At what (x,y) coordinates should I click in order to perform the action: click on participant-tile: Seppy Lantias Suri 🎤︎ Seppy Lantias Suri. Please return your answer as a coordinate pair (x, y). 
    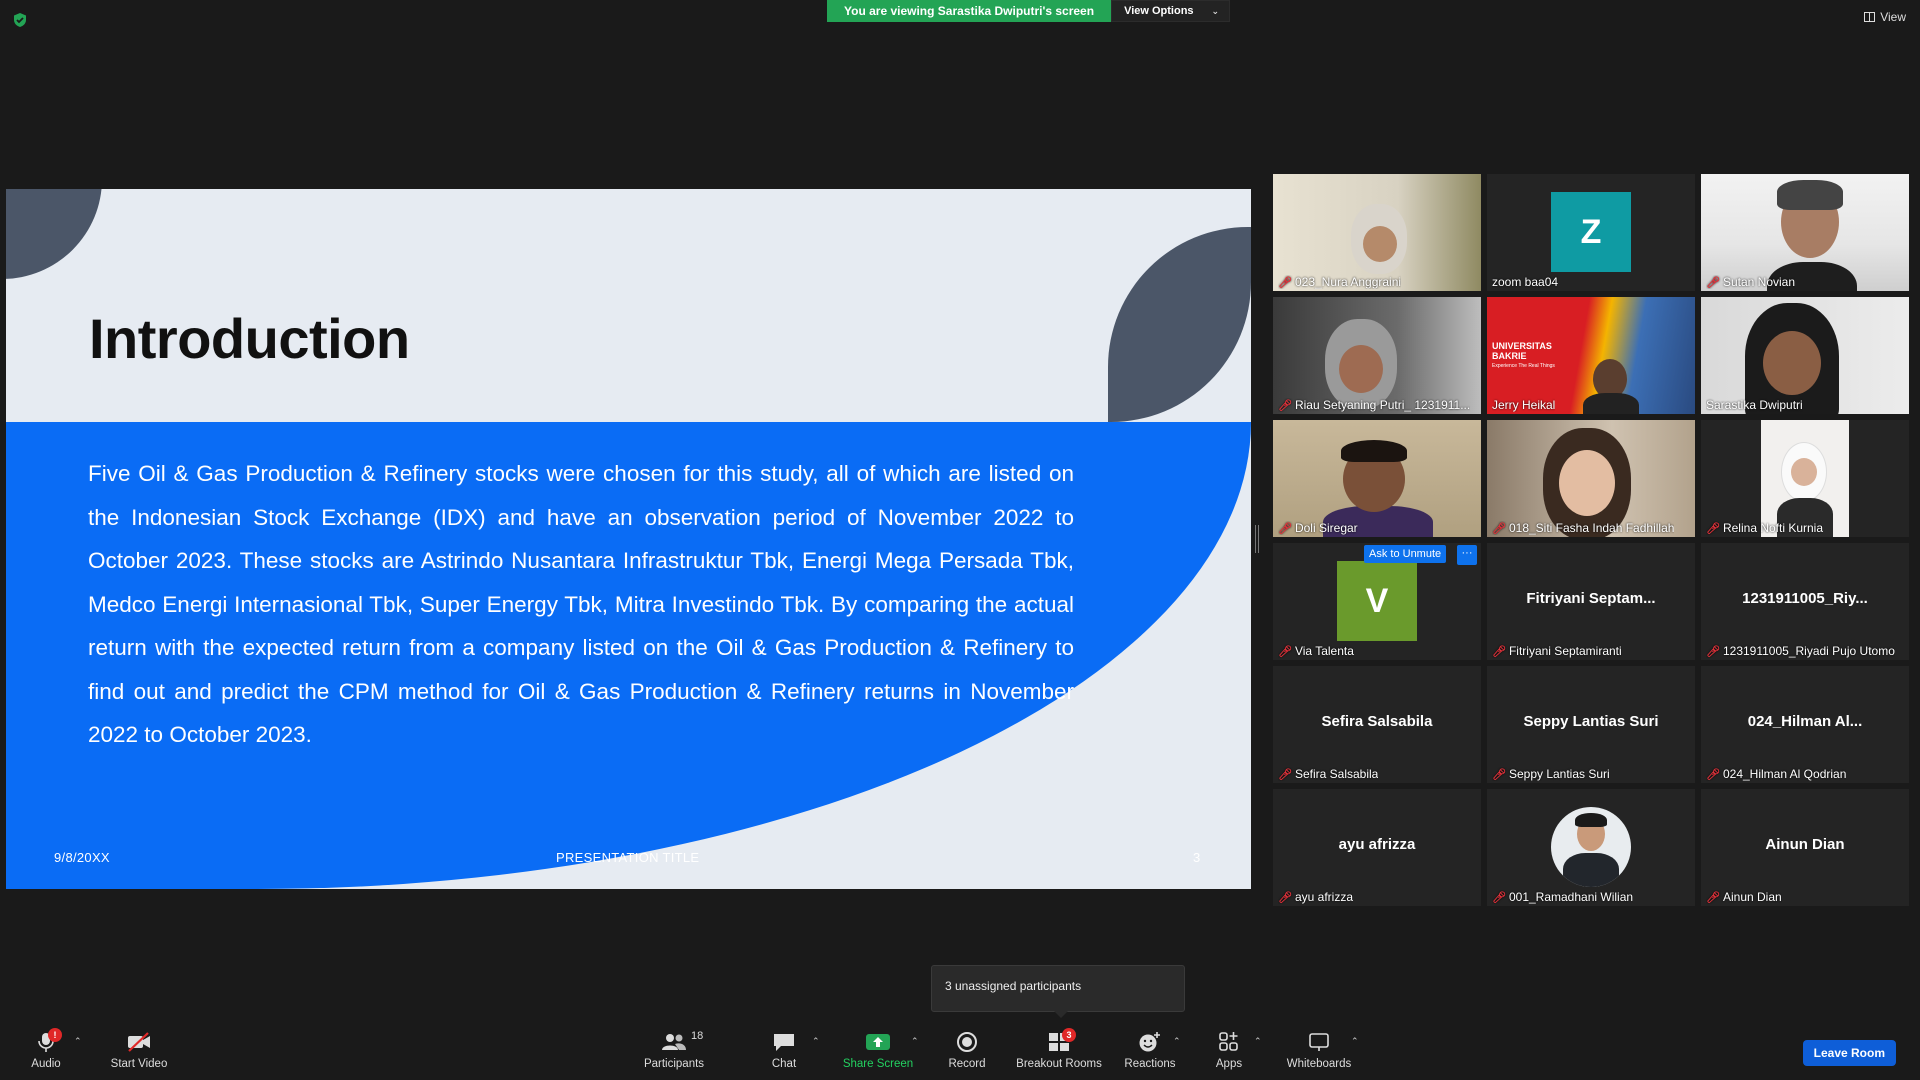
    Looking at the image, I should click on (1591, 724).